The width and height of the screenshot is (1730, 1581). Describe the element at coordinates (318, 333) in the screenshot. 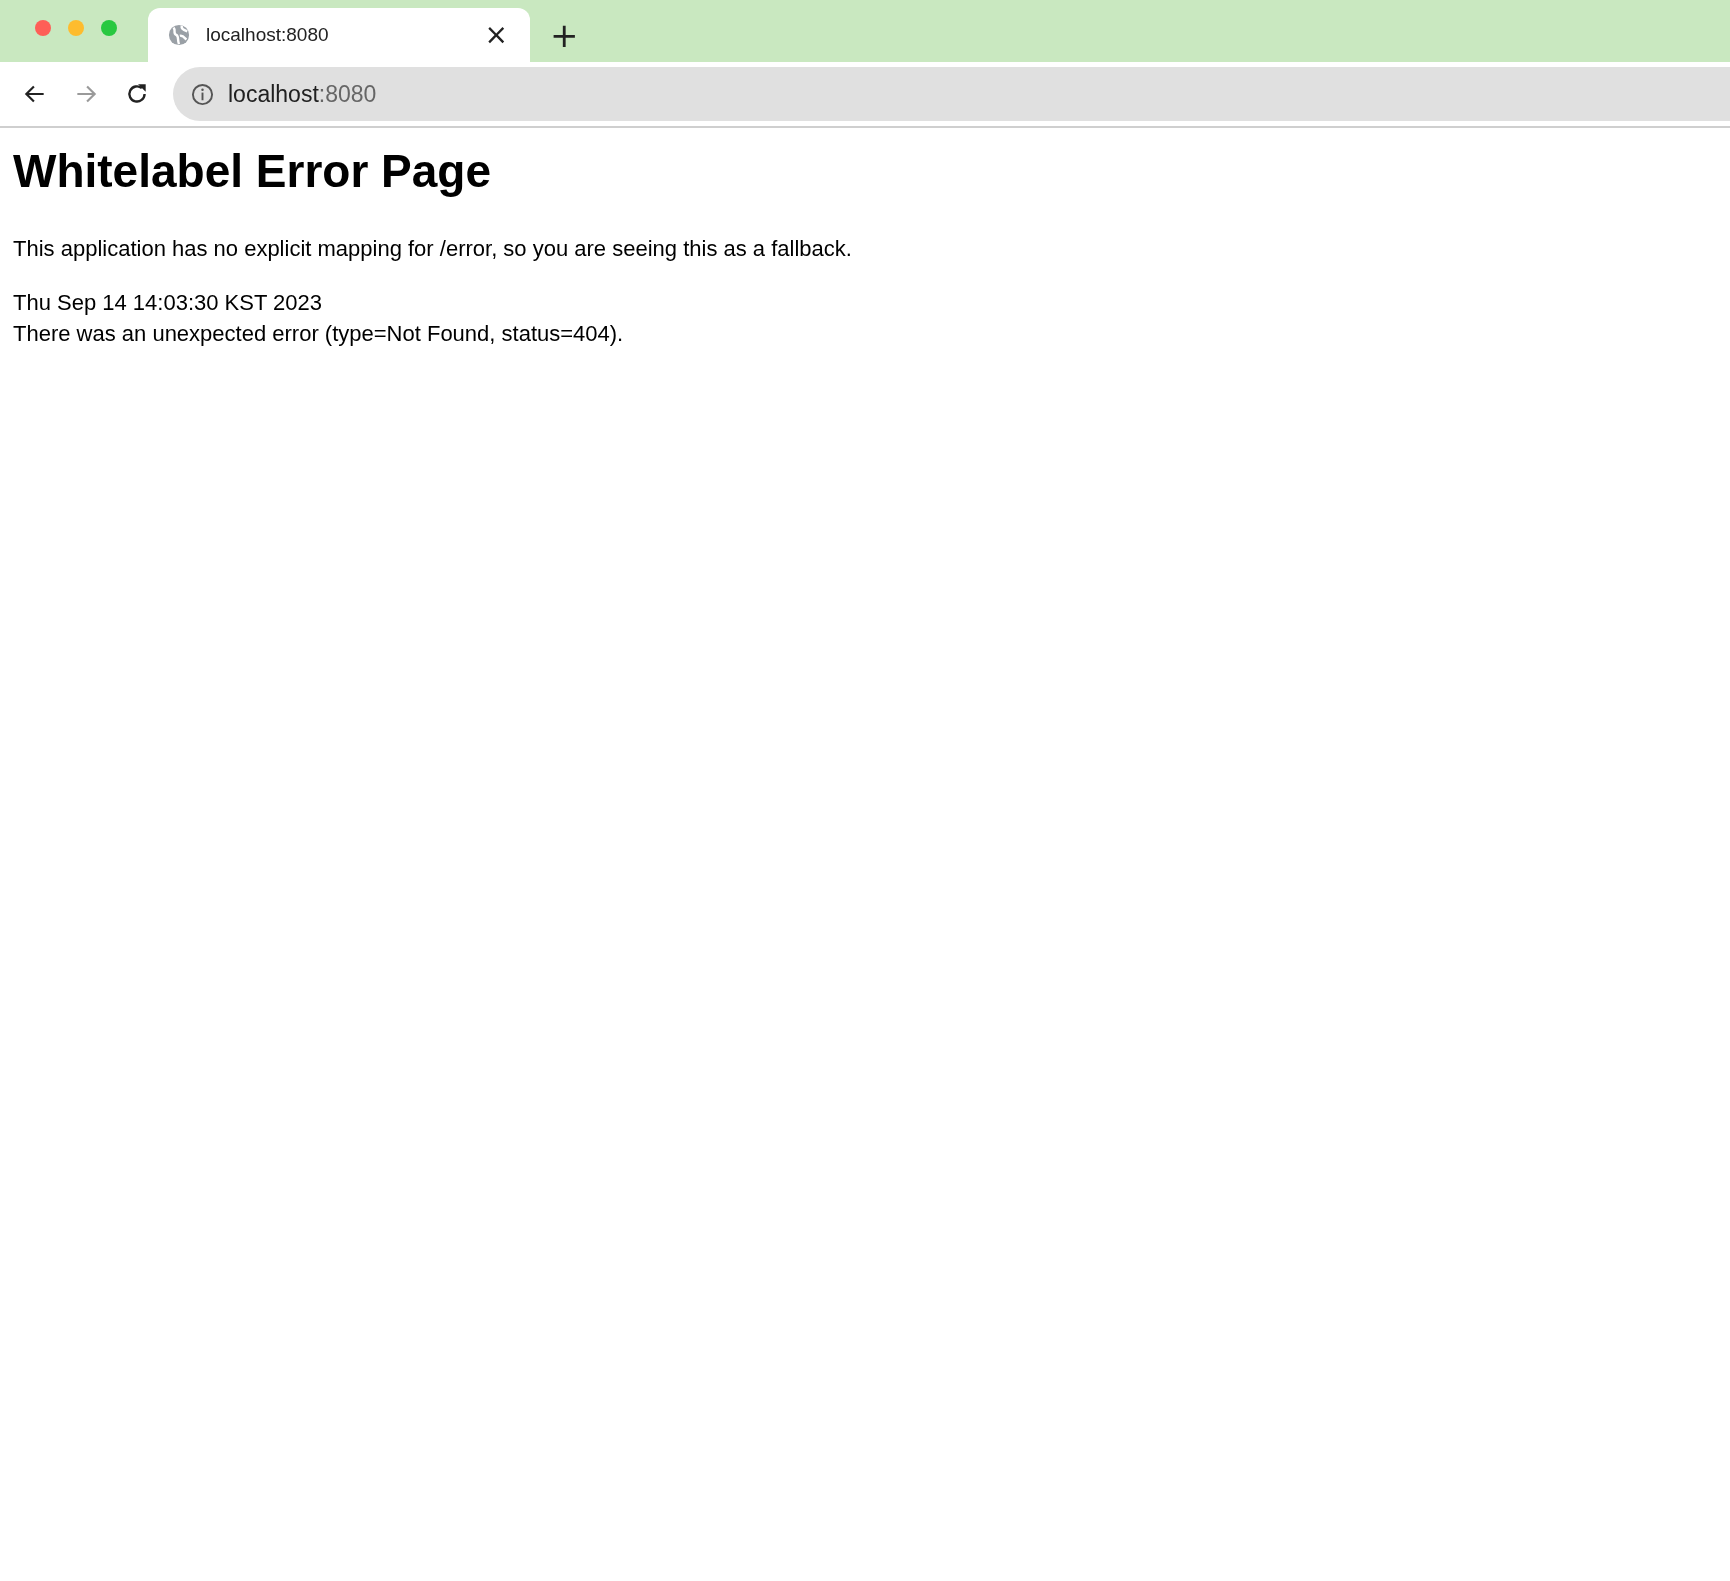

I see `error-detail: There was an unexpected error (type=Not Found, status=404).` at that location.